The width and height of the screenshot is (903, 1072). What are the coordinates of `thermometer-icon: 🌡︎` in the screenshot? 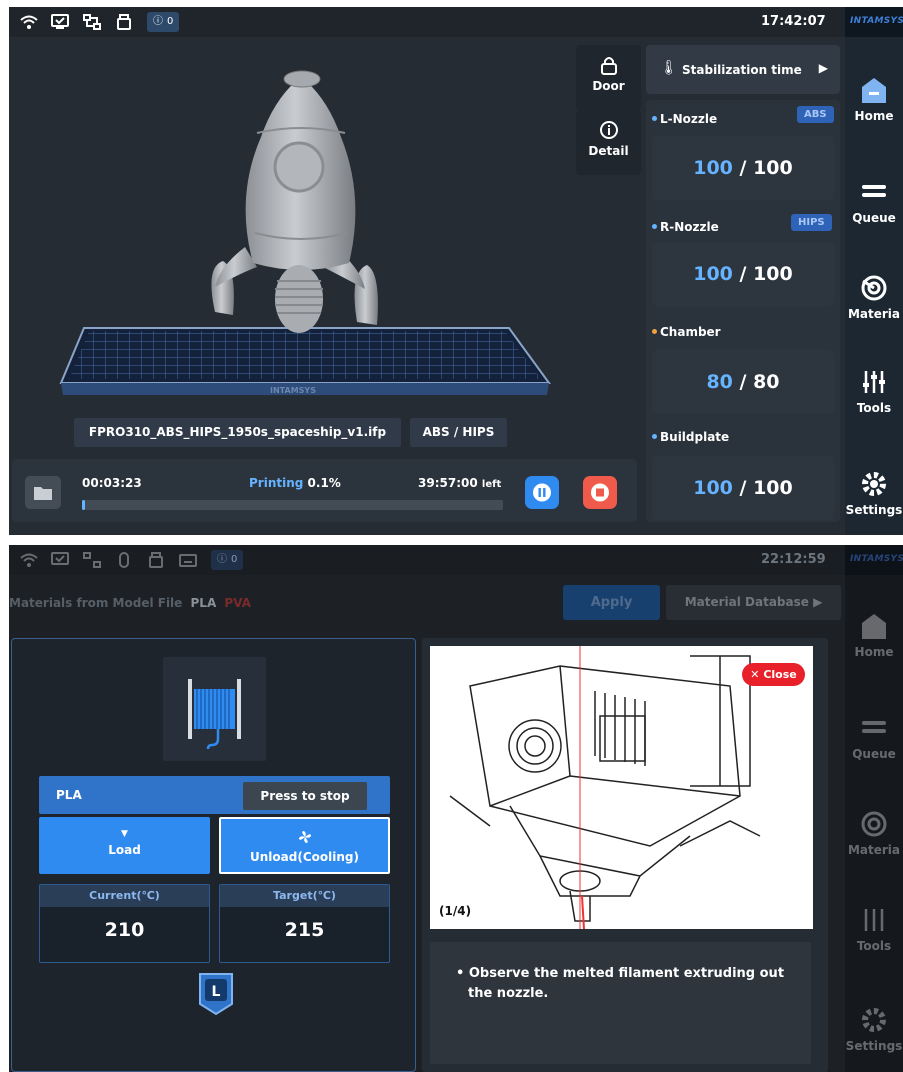 It's located at (669, 68).